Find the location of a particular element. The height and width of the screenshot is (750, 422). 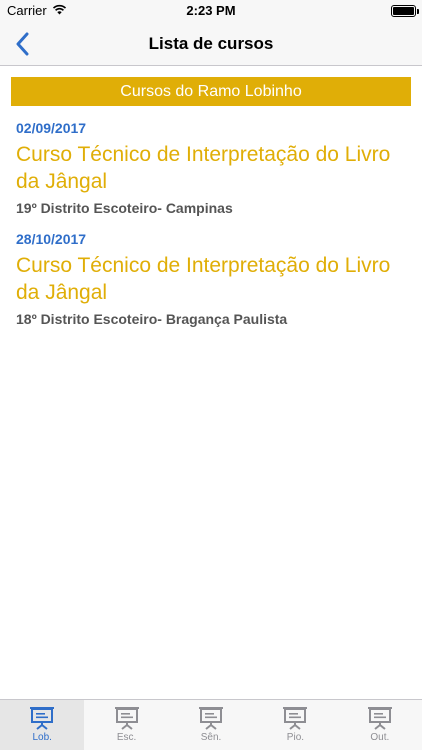

tab-lobinho: Lob. is located at coordinates (42, 725).